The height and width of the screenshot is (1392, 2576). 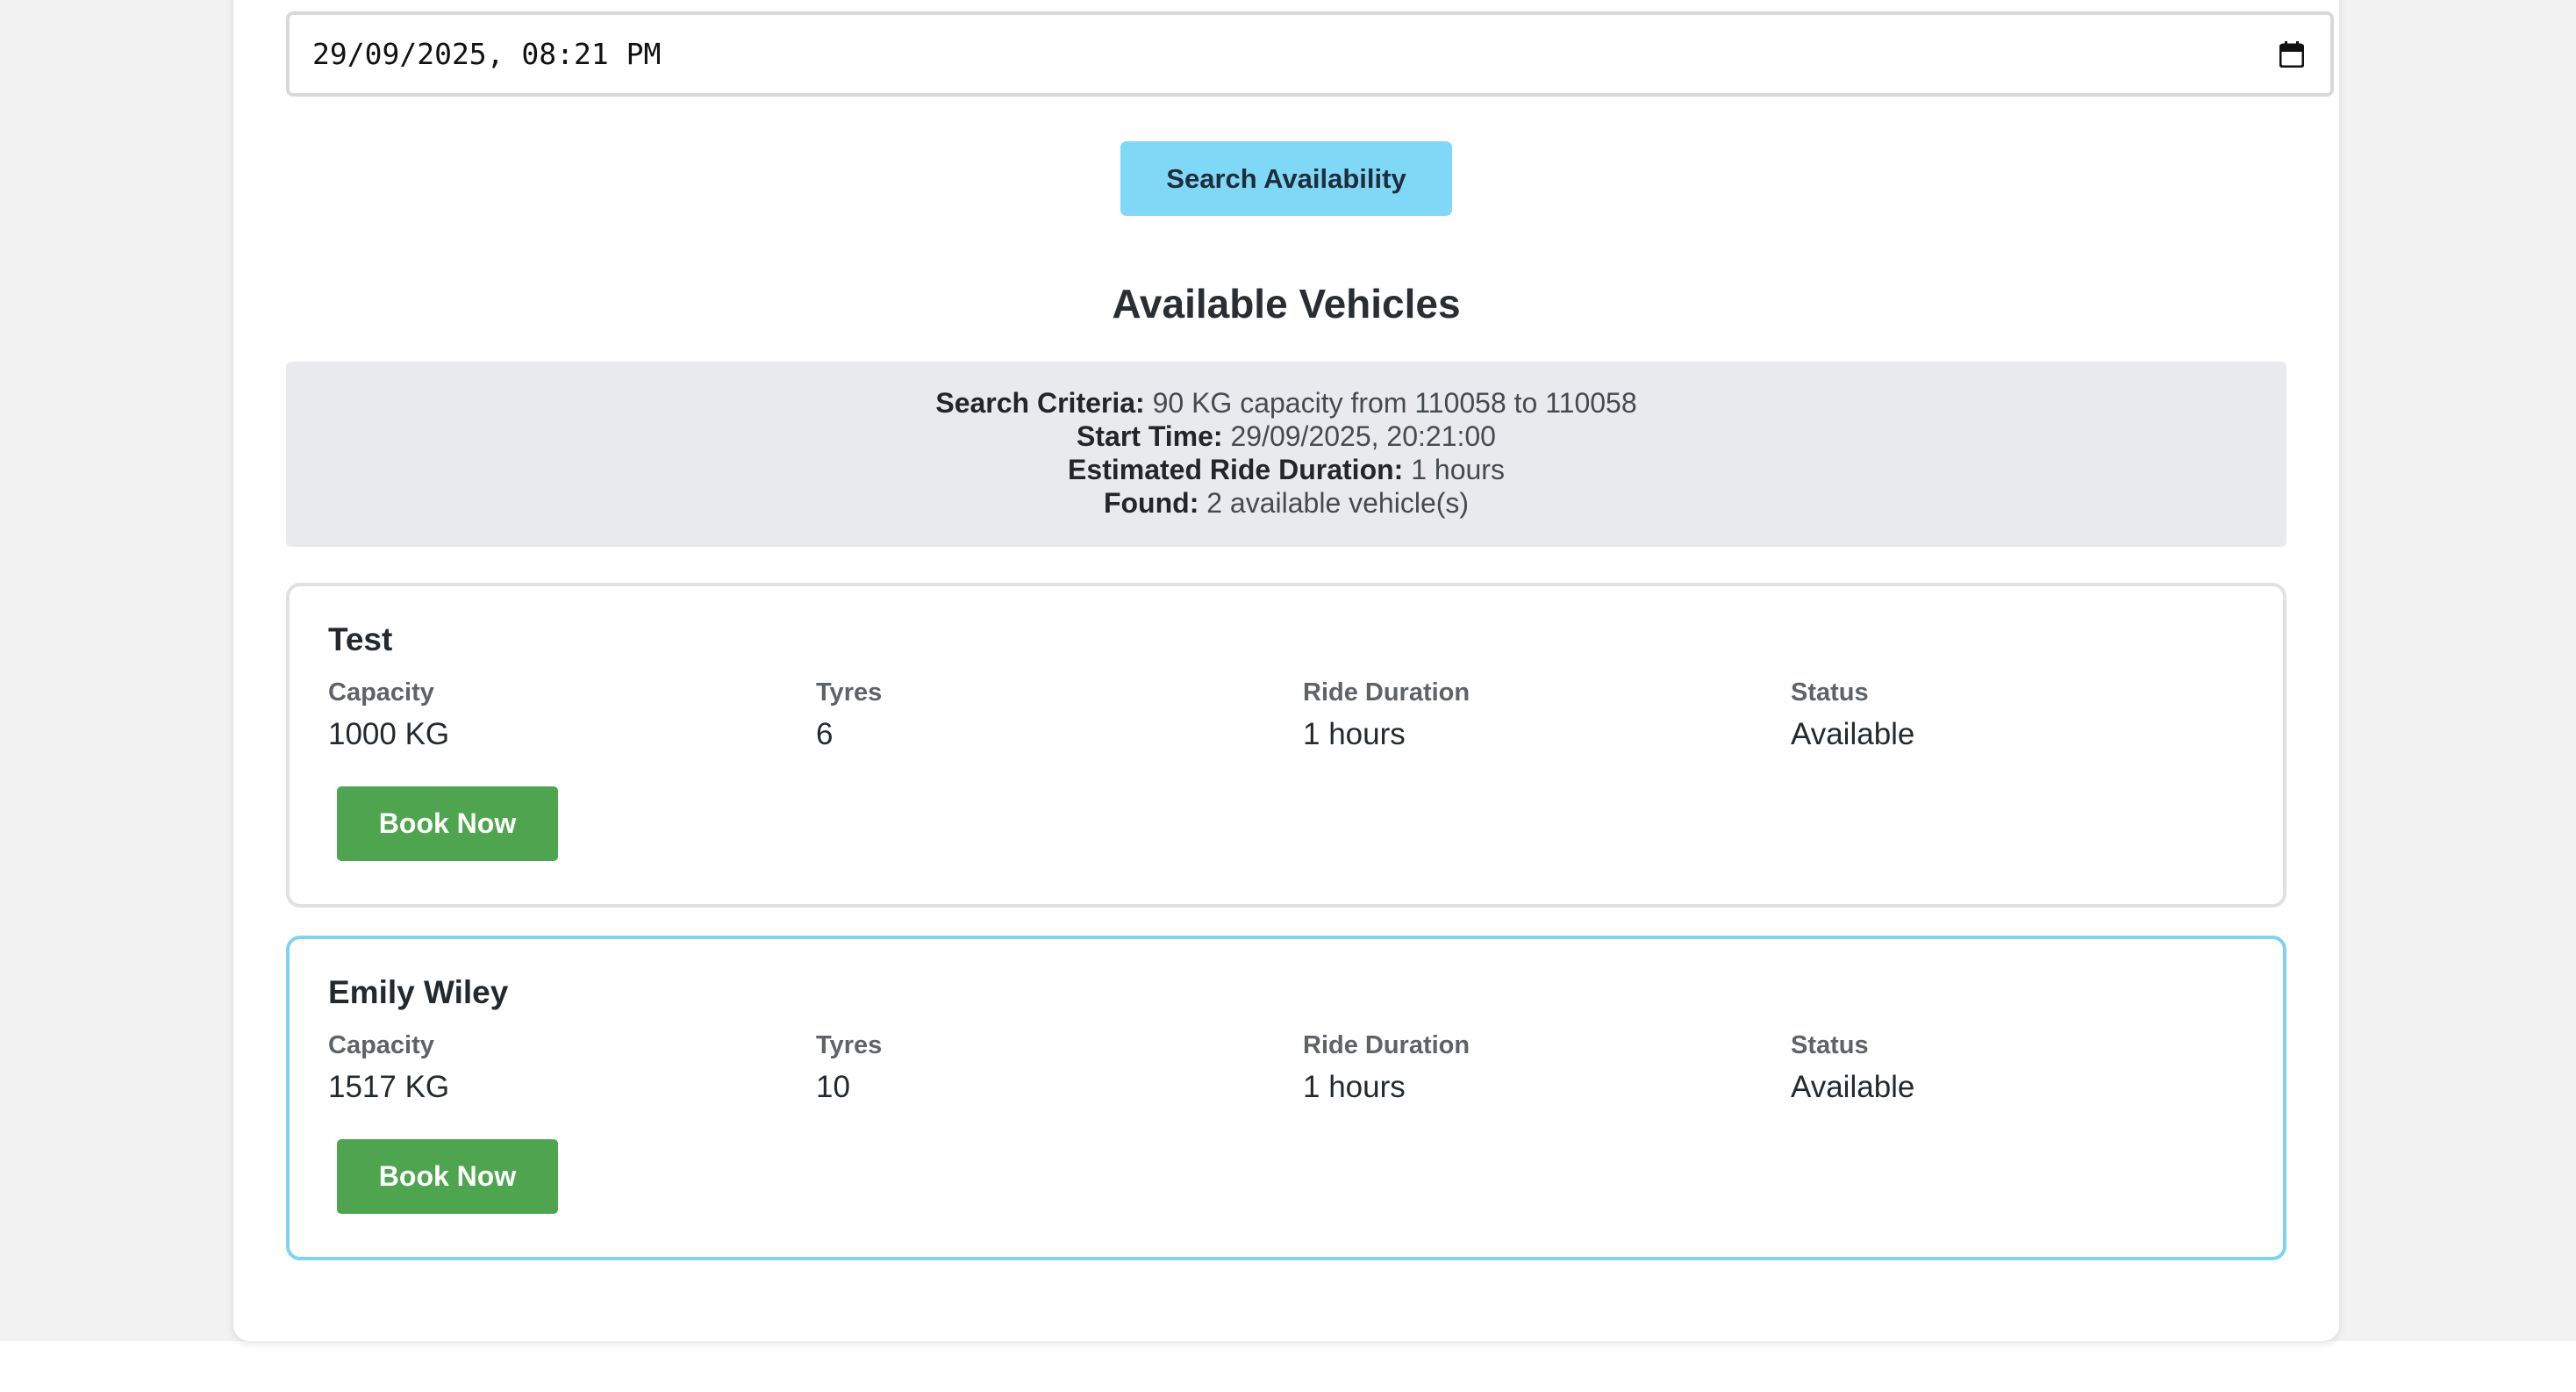 What do you see at coordinates (1394, 403) in the screenshot?
I see `criteria-search-value: 90 KG capacity from 110058 to 110058` at bounding box center [1394, 403].